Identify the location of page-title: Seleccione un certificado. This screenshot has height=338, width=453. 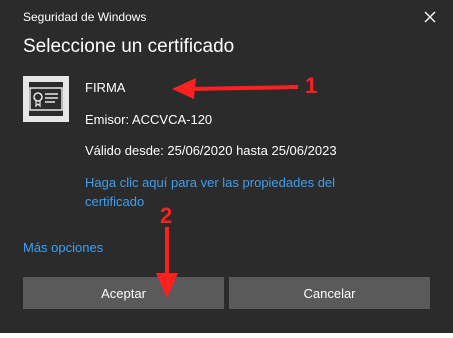
(129, 46).